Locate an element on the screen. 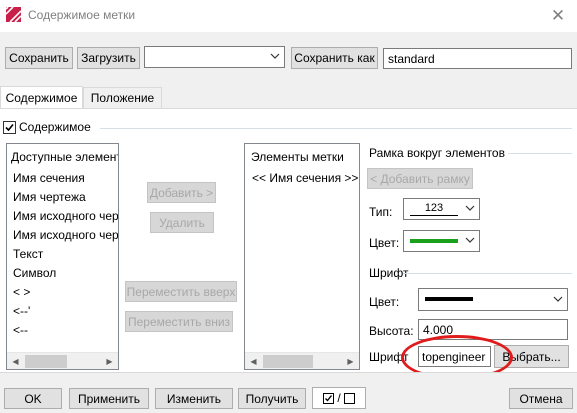 This screenshot has width=577, height=413. type-label: Тип: is located at coordinates (381, 212).